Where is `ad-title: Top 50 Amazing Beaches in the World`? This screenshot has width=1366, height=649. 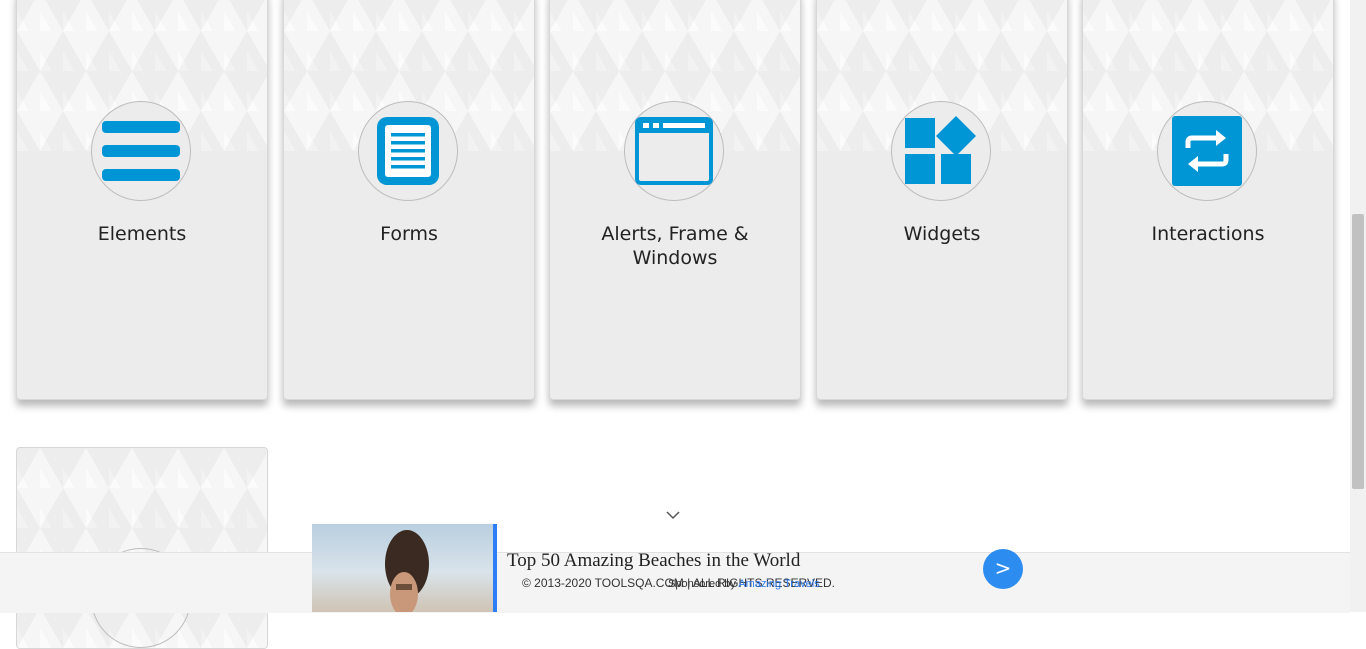
ad-title: Top 50 Amazing Beaches in the World is located at coordinates (653, 561).